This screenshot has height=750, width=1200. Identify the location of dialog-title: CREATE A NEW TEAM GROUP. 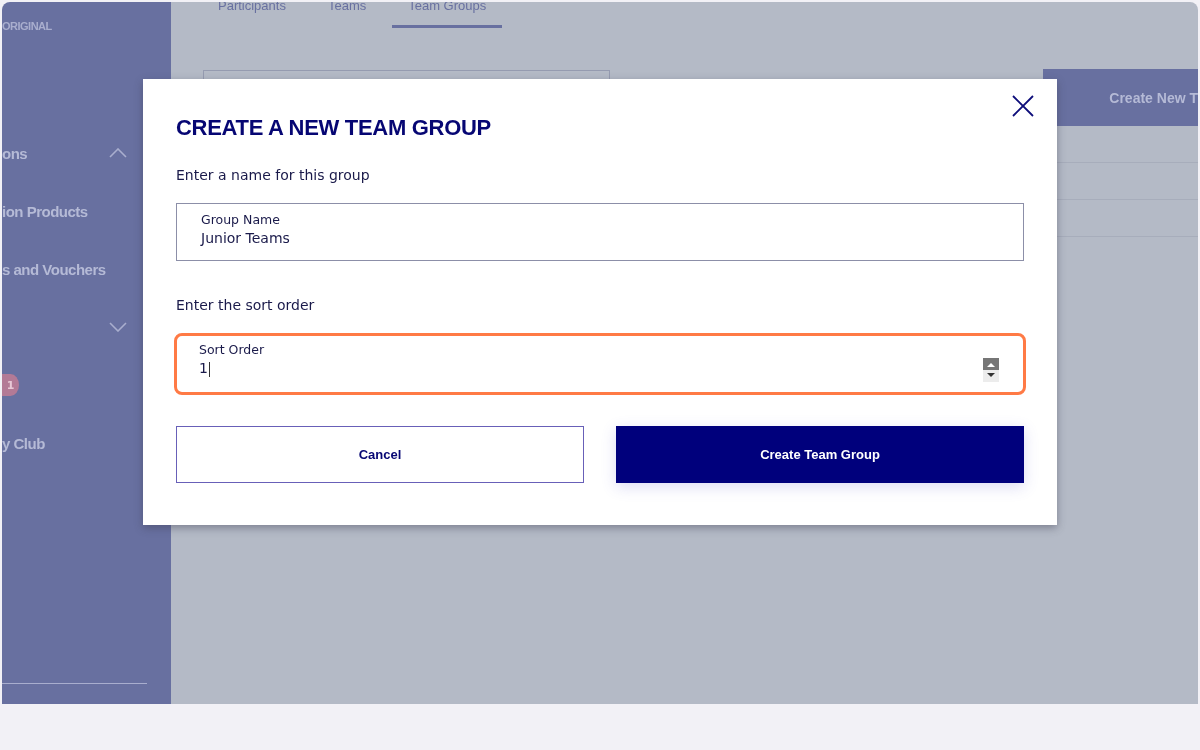
(334, 128).